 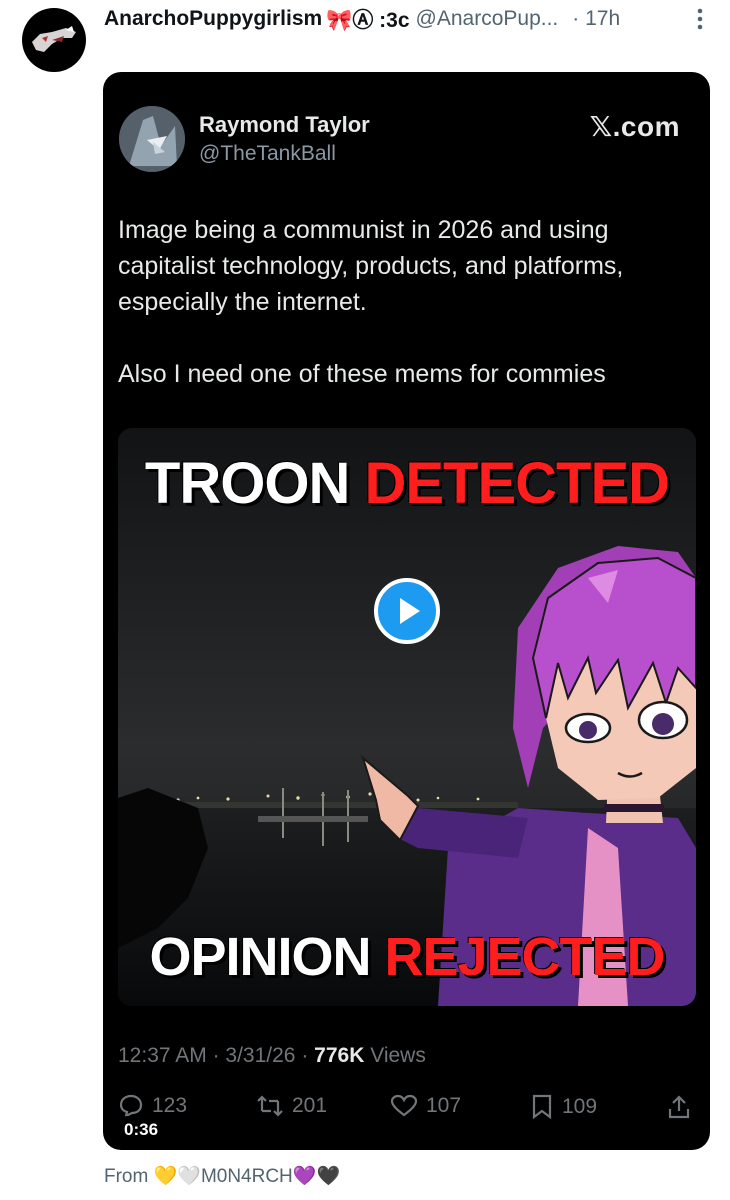 What do you see at coordinates (542, 1107) in the screenshot?
I see `bookmark-icon` at bounding box center [542, 1107].